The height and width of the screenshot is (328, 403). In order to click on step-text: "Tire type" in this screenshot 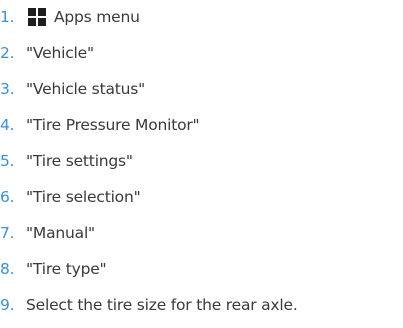, I will do `click(66, 269)`.